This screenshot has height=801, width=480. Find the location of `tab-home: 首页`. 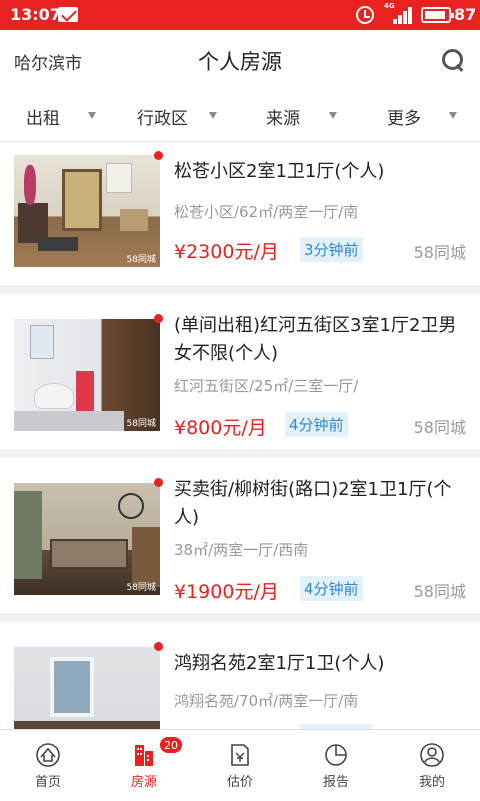

tab-home: 首页 is located at coordinates (48, 765).